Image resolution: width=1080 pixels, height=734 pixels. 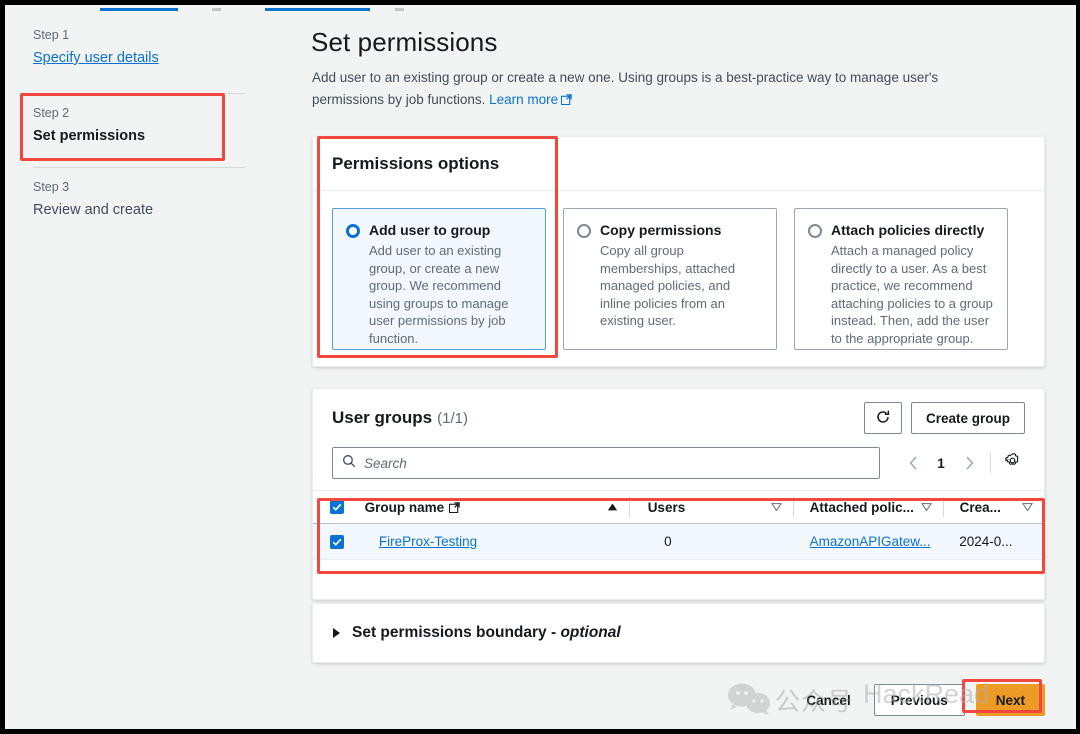 I want to click on option-attach-policies-directly-title: Attach policies directly, so click(x=908, y=230).